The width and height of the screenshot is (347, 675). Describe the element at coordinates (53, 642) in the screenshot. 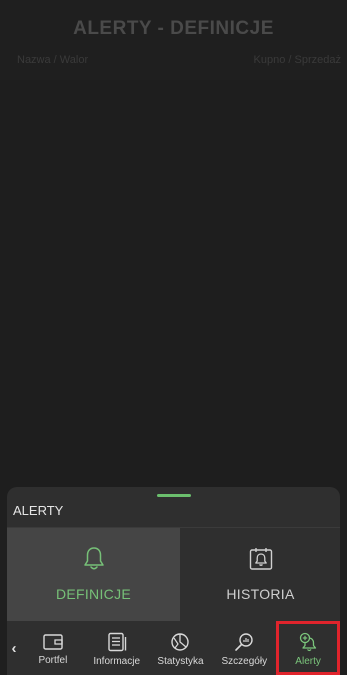

I see `wallet-icon` at that location.